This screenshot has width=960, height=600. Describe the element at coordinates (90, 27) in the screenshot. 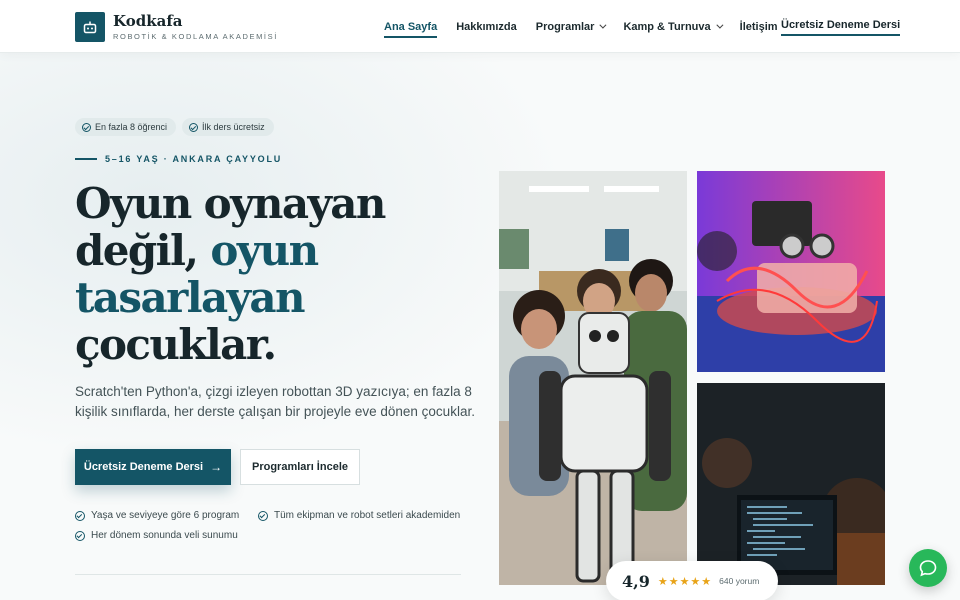

I see `robot-icon` at that location.